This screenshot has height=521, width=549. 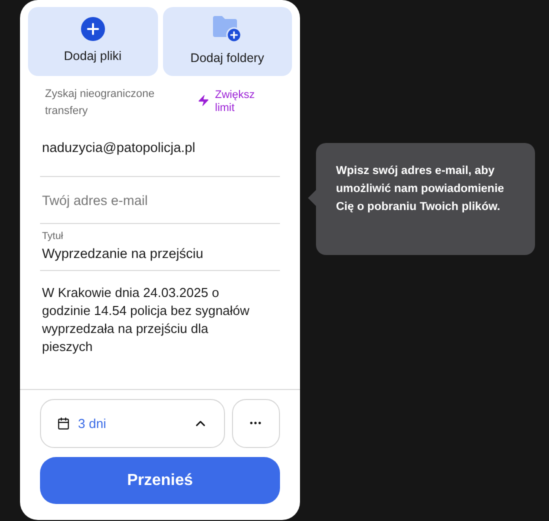 I want to click on transfer-button: Przenieś, so click(x=160, y=480).